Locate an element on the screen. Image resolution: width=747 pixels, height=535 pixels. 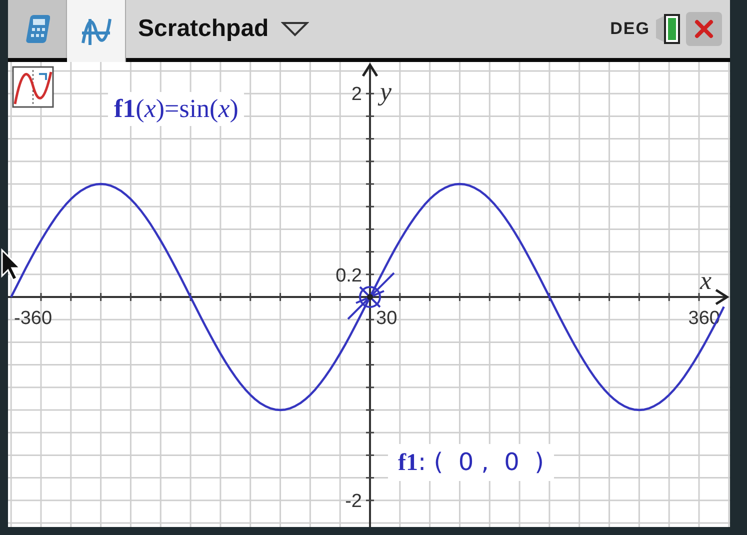
axis-label: y is located at coordinates (386, 91).